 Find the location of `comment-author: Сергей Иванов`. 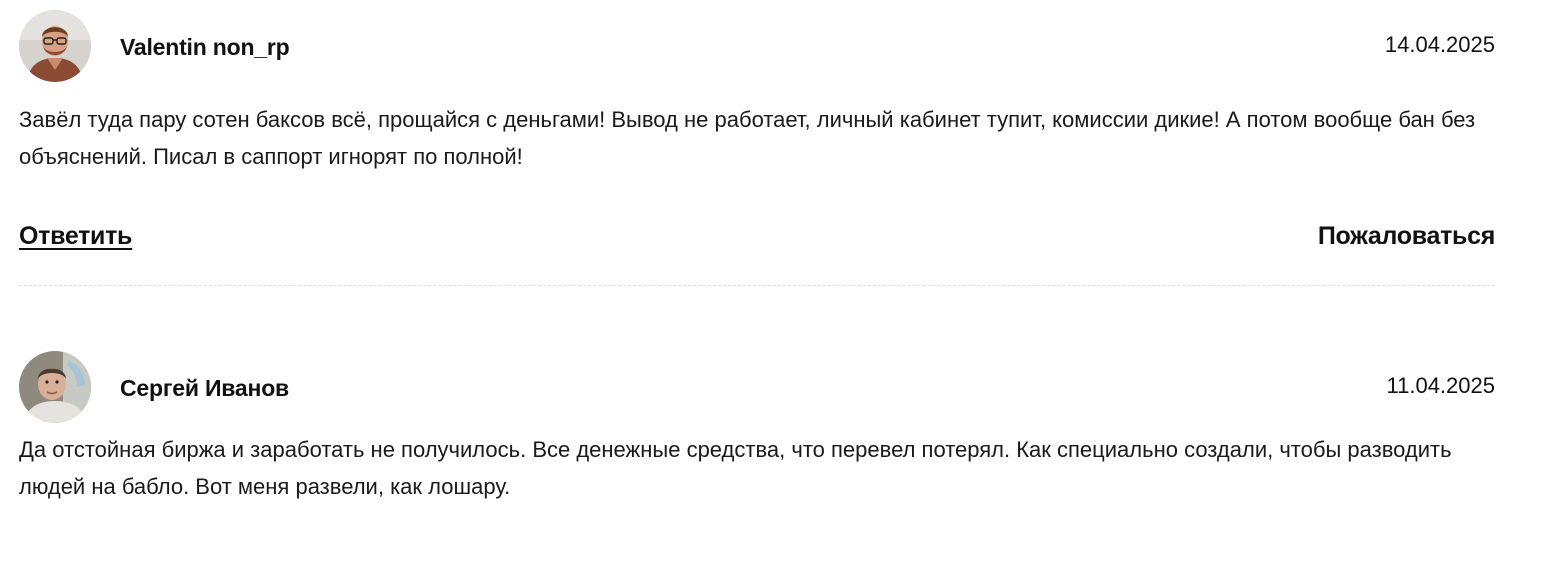

comment-author: Сергей Иванов is located at coordinates (204, 388).